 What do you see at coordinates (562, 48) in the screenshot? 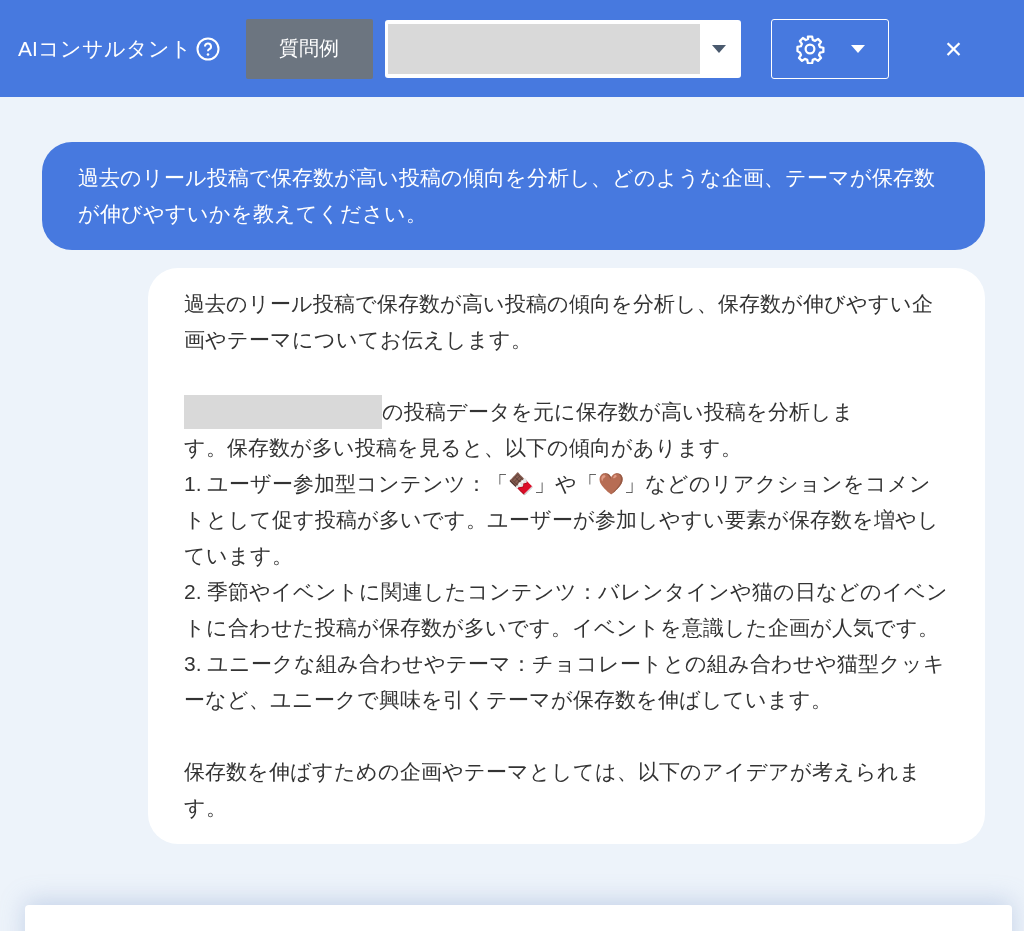
I see `dropdown-select` at bounding box center [562, 48].